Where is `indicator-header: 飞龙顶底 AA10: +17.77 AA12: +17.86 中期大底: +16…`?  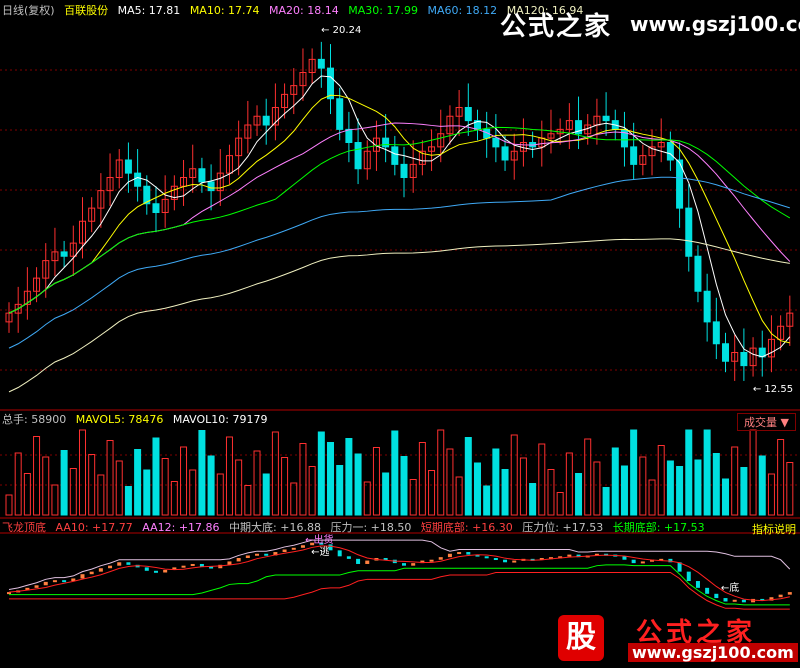 indicator-header: 飞龙顶底 AA10: +17.77 AA12: +17.86 中期大底: +16… is located at coordinates (356, 528).